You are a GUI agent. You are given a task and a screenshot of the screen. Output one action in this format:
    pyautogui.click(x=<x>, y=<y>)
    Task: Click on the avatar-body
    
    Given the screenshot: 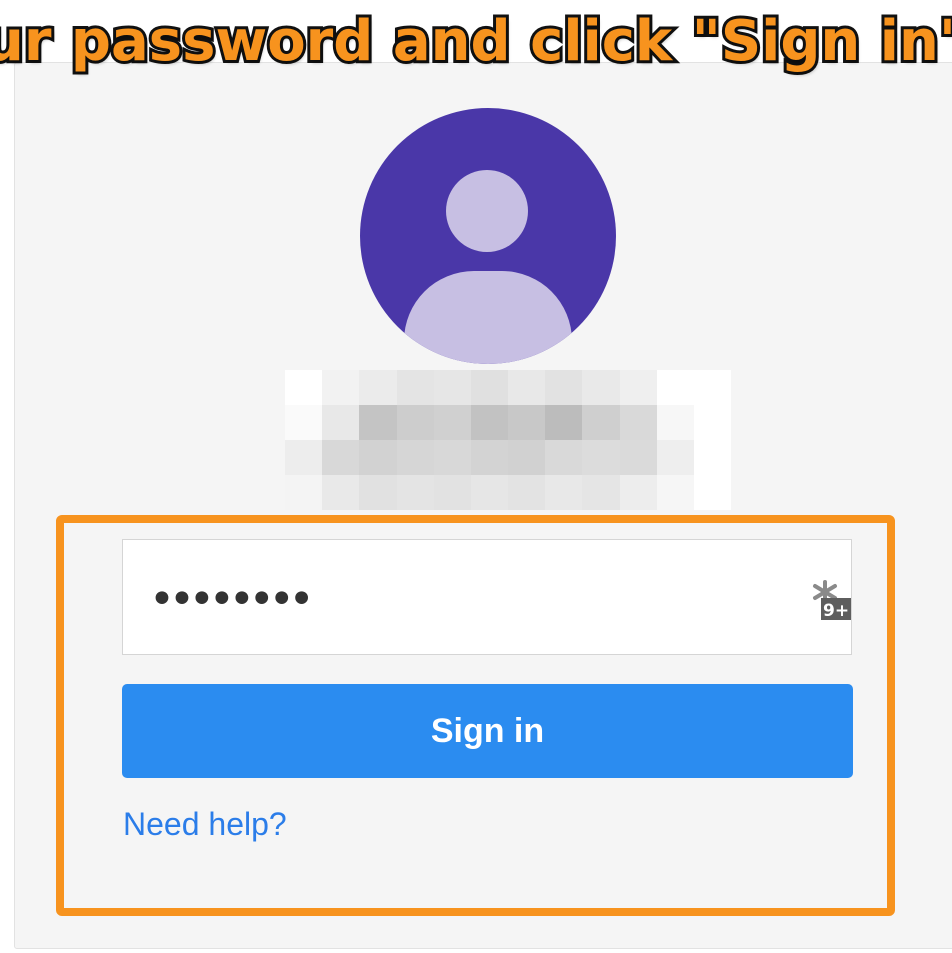 What is the action you would take?
    pyautogui.click(x=488, y=317)
    